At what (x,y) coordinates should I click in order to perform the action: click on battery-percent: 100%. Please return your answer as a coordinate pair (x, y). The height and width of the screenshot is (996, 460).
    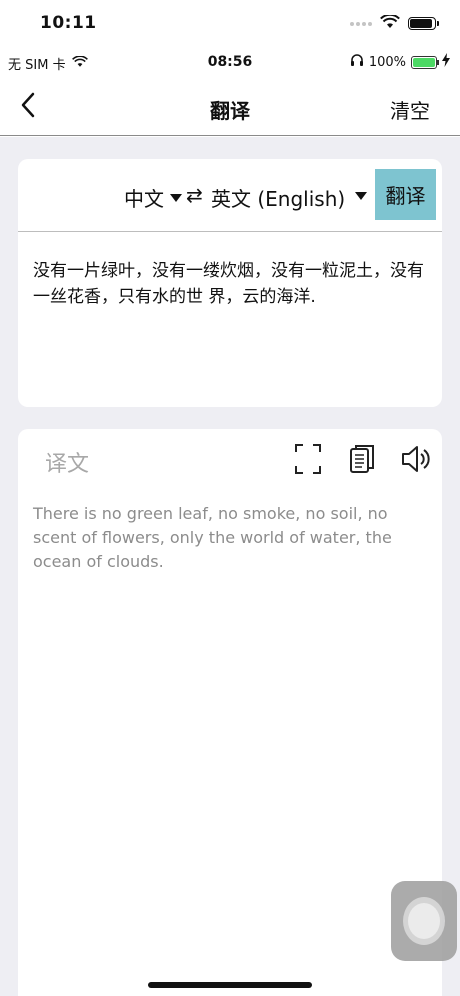
    Looking at the image, I should click on (387, 62).